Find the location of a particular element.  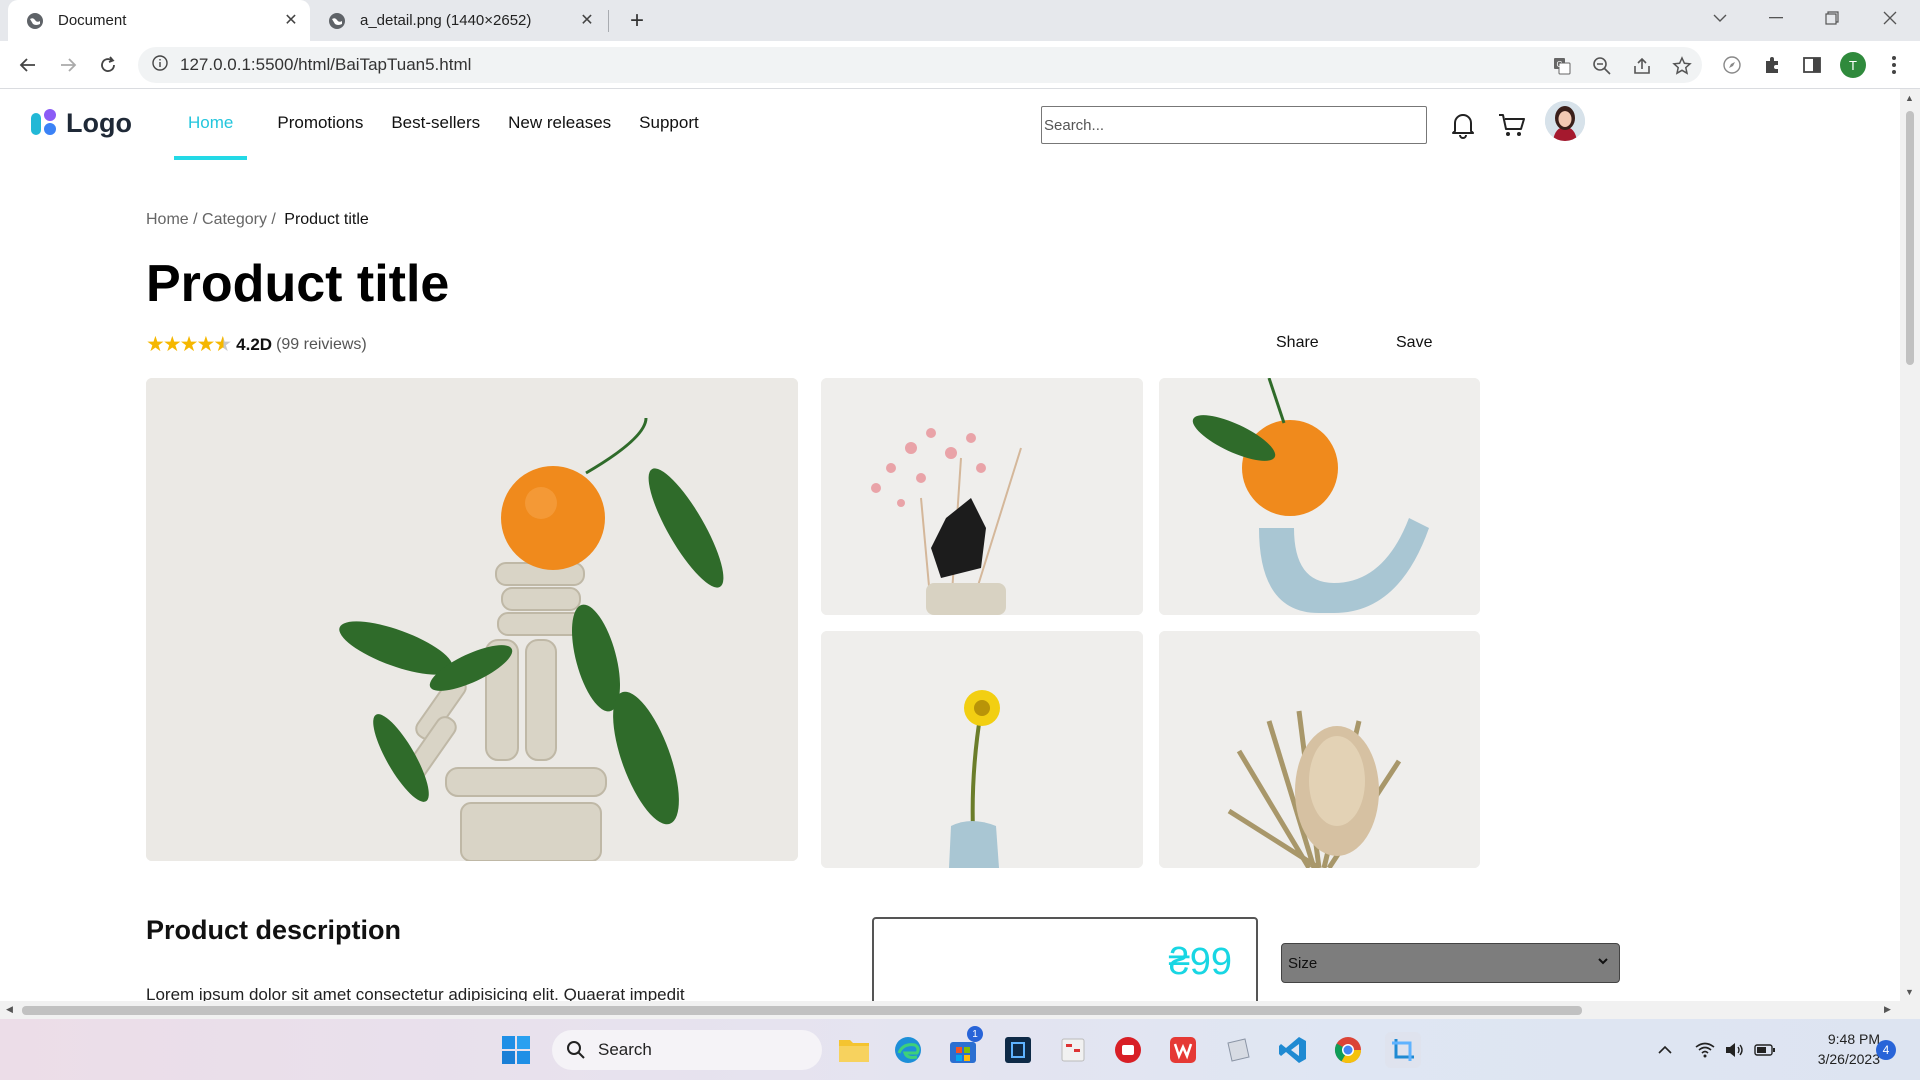

nav-support: Support is located at coordinates (669, 123).